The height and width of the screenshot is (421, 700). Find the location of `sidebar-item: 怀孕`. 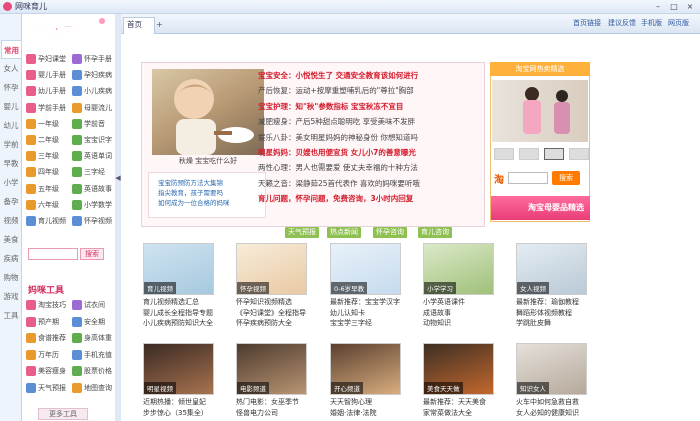

sidebar-item: 怀孕 is located at coordinates (11, 87).